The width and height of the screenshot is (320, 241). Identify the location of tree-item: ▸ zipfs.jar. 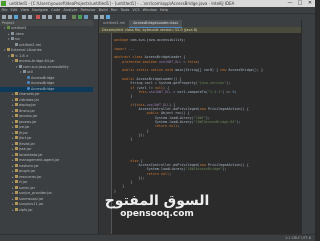
(46, 211).